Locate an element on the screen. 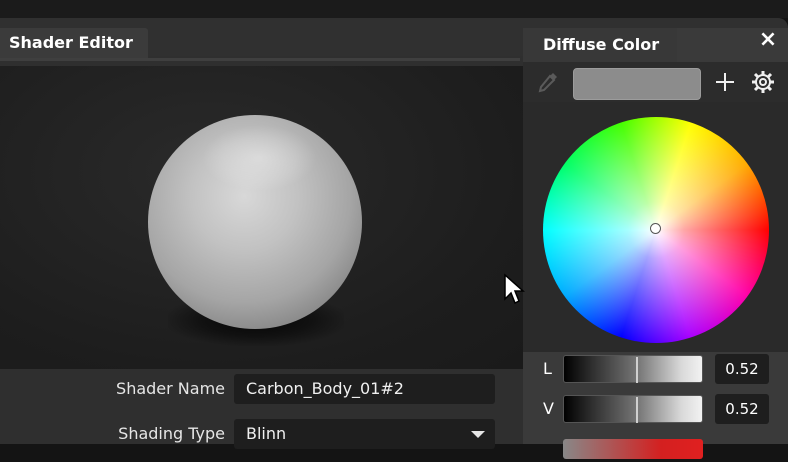  chevron-down-icon is located at coordinates (478, 434).